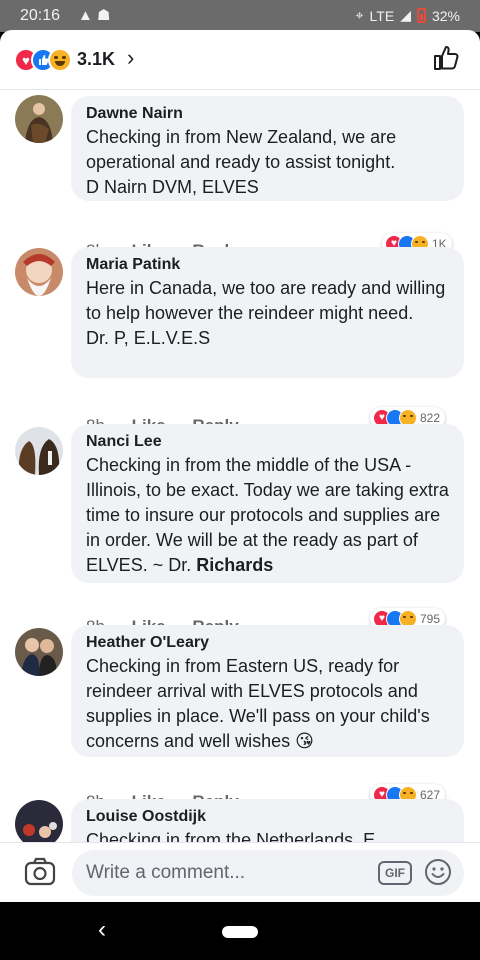  I want to click on network-label: LTE, so click(382, 15).